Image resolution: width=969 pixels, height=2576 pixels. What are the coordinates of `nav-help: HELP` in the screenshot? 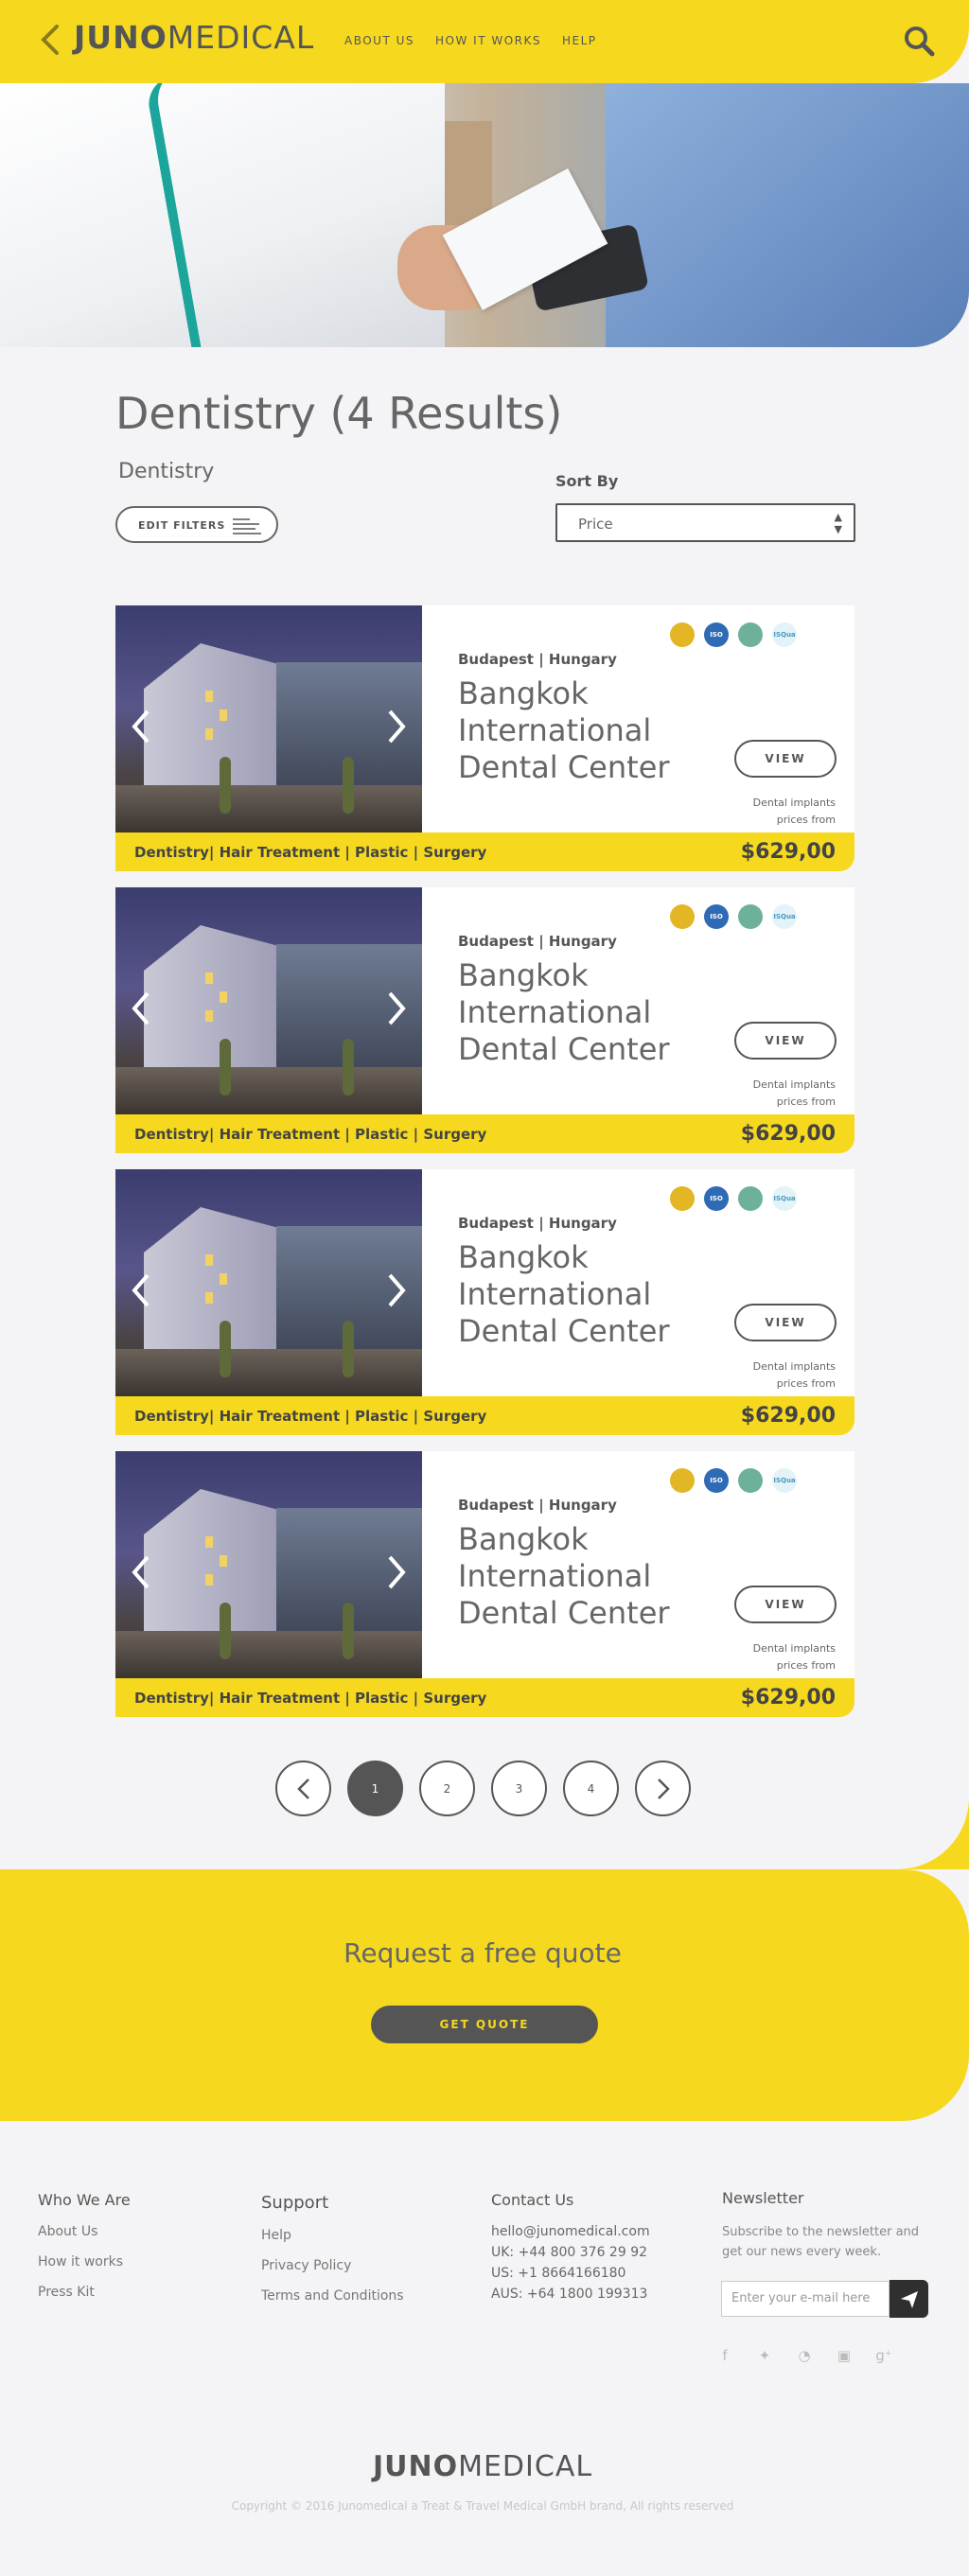 It's located at (579, 40).